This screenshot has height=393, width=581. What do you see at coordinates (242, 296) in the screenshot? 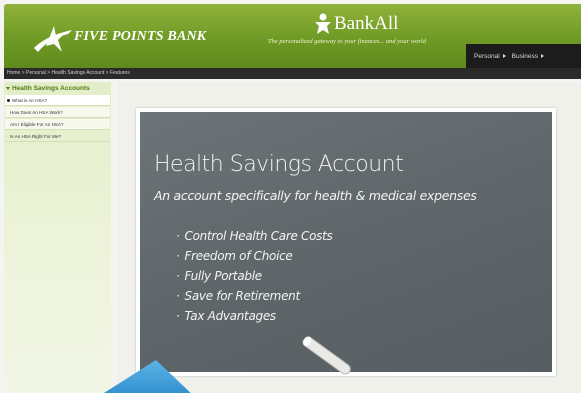
I see `chalkboard-bullet-text: Save for Retirement` at bounding box center [242, 296].